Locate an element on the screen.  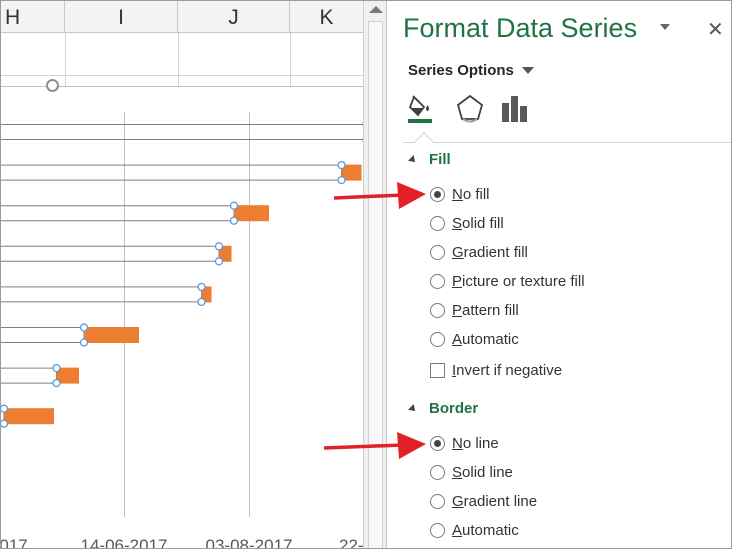
series-options-label: Series Options is located at coordinates (461, 70).